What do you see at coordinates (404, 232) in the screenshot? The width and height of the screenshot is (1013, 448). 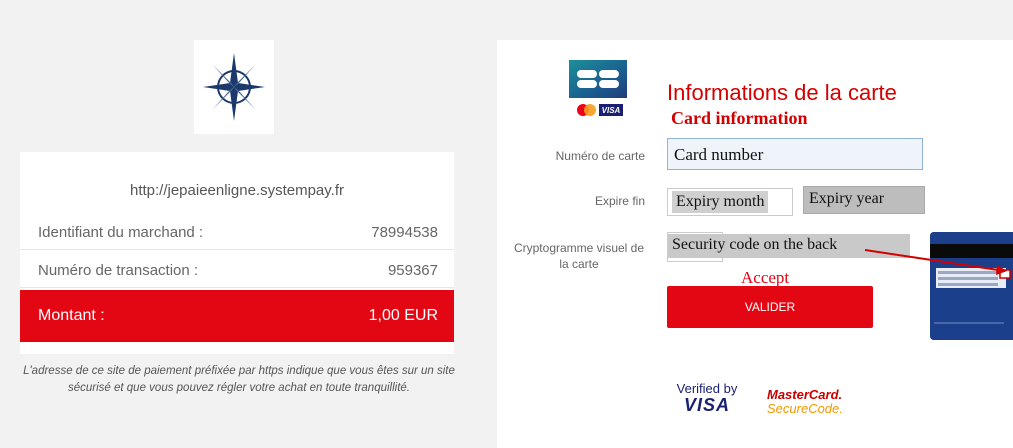 I see `merchant-id-value: 78994538` at bounding box center [404, 232].